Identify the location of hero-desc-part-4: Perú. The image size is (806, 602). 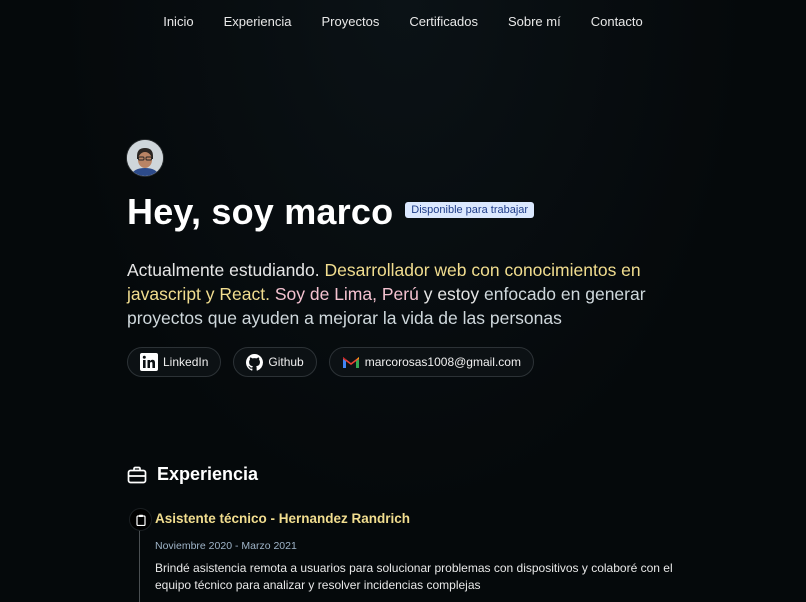
(400, 294).